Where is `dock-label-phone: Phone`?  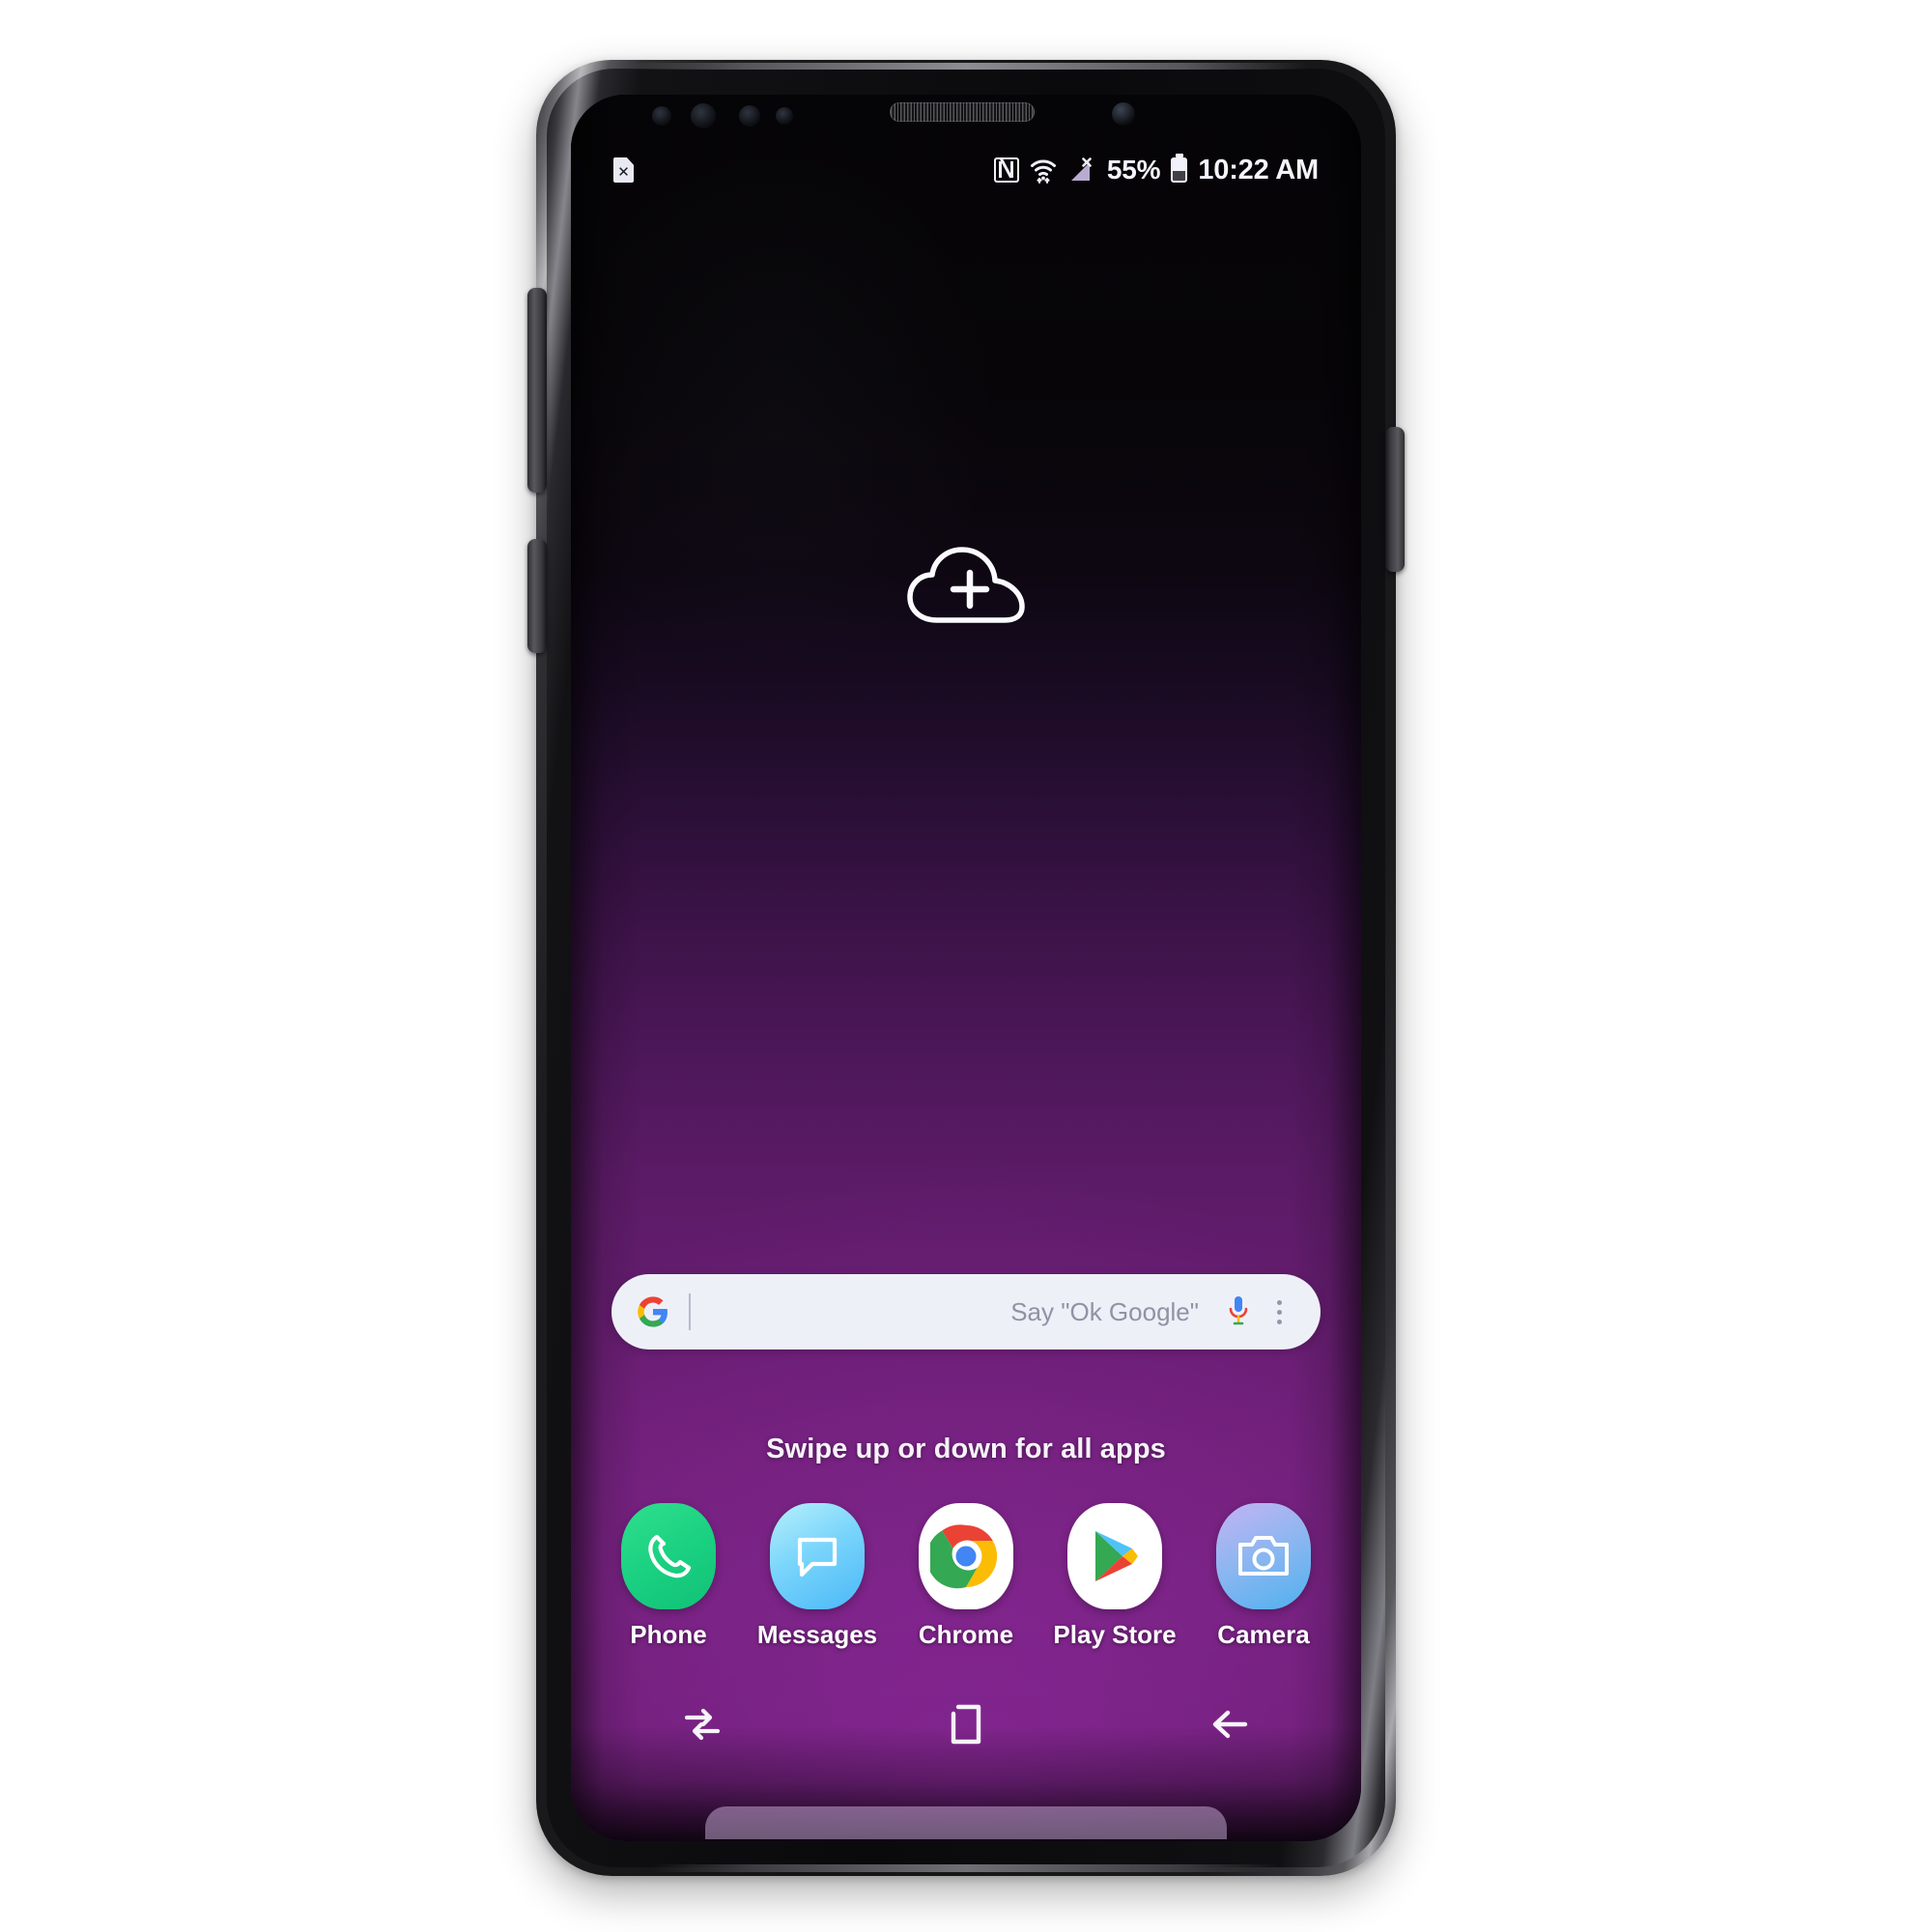 dock-label-phone: Phone is located at coordinates (668, 1634).